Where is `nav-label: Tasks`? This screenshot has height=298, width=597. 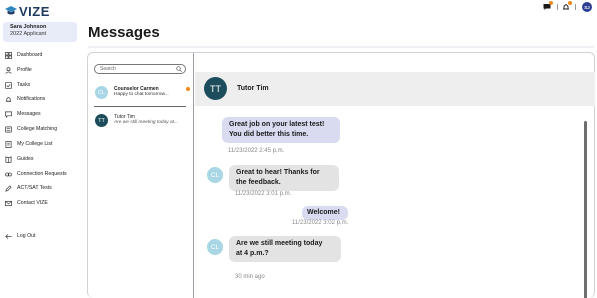 nav-label: Tasks is located at coordinates (24, 85).